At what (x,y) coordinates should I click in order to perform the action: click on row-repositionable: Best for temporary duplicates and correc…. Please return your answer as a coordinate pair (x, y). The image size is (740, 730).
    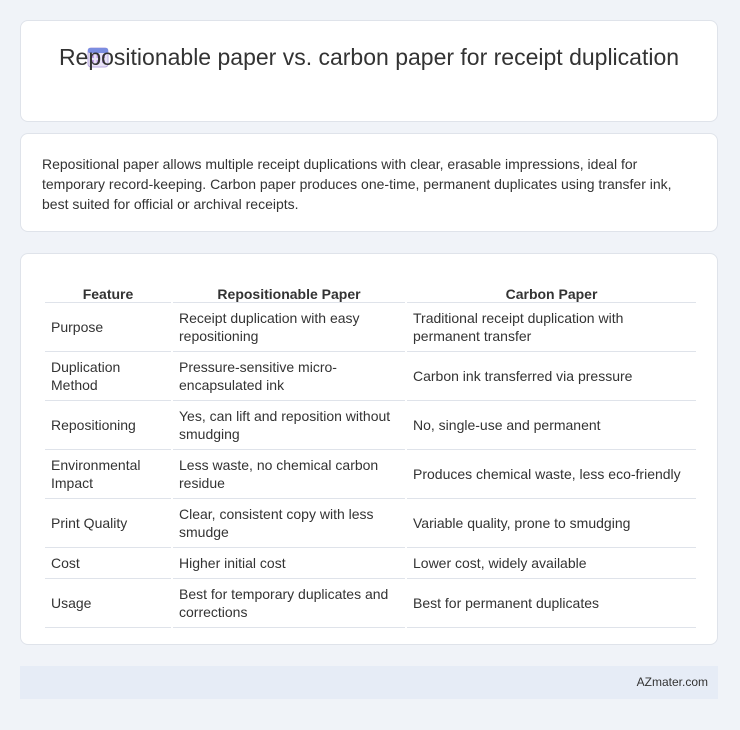
    Looking at the image, I should click on (289, 603).